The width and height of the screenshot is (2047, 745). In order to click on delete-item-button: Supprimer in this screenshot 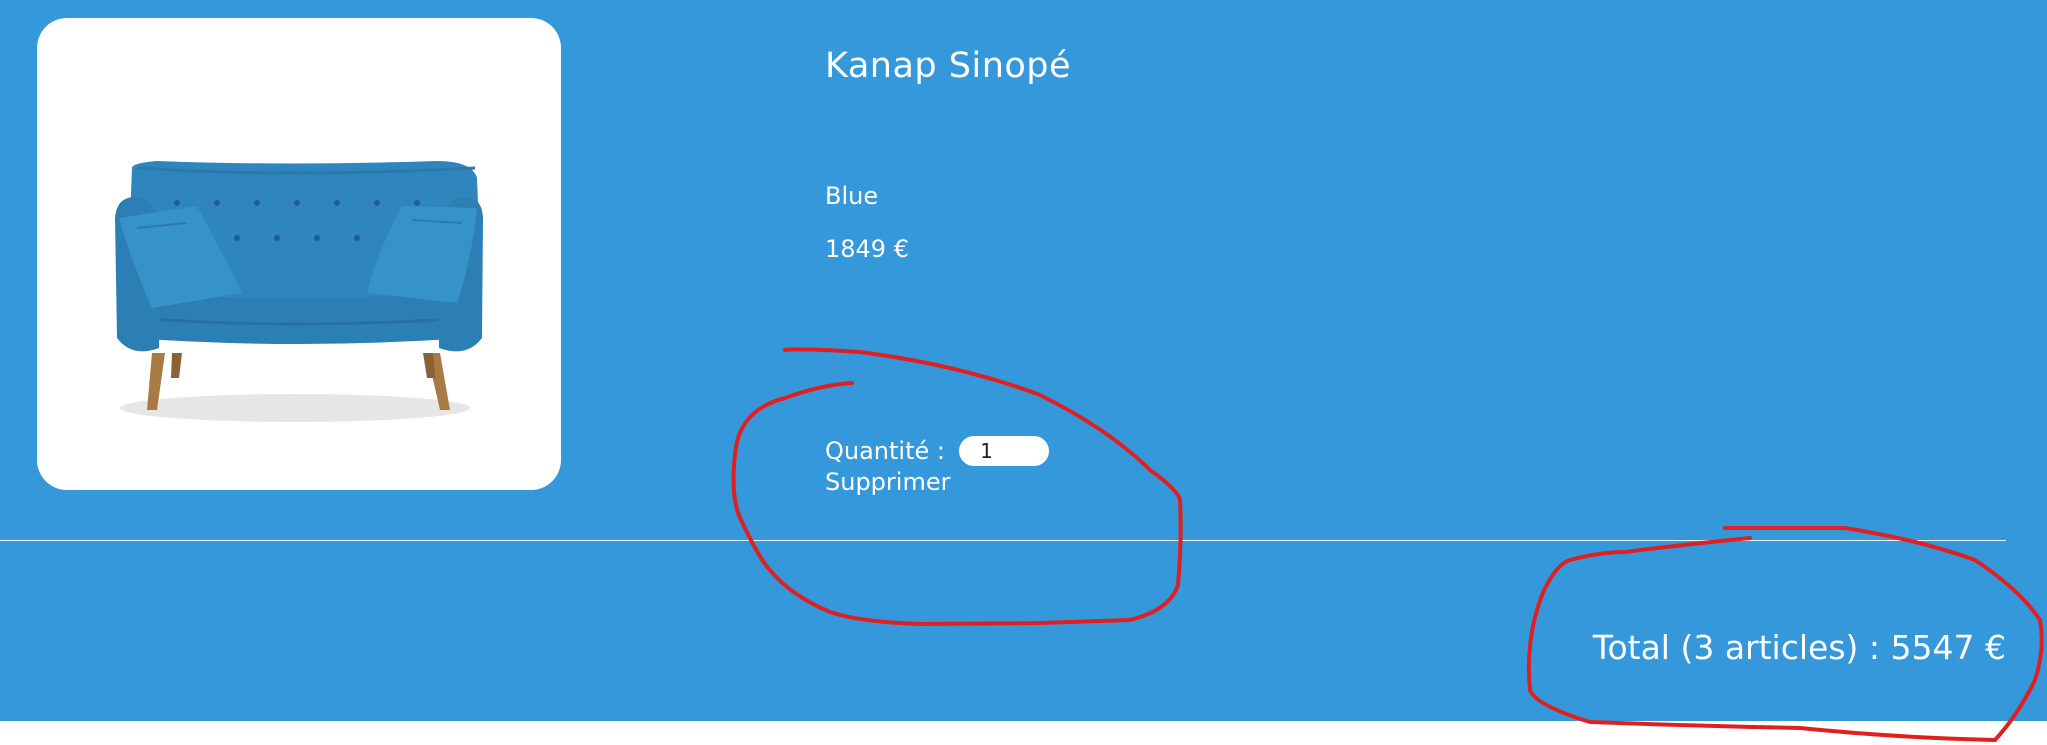, I will do `click(887, 482)`.